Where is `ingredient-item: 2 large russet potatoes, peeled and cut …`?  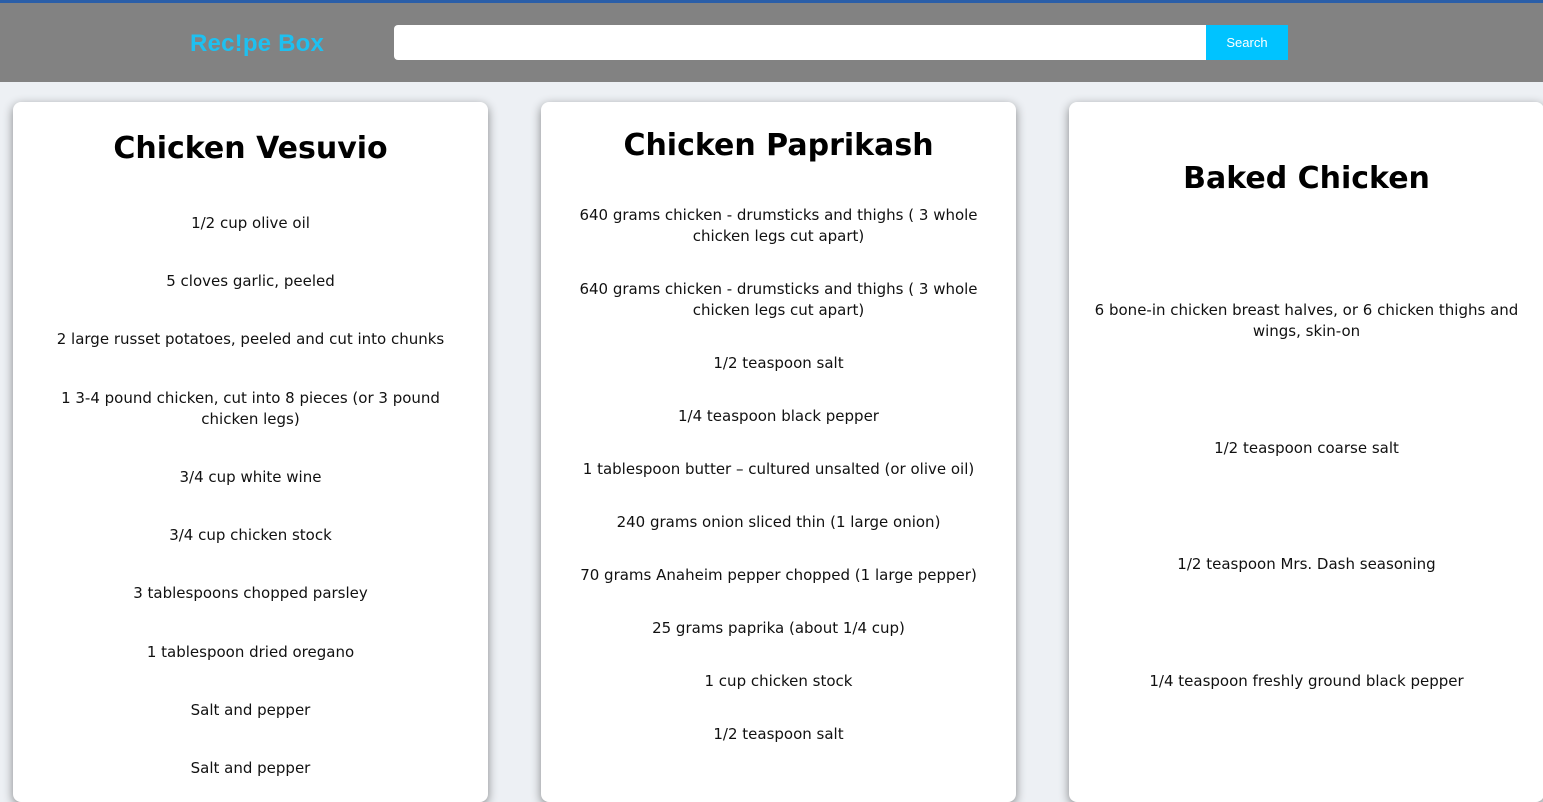 ingredient-item: 2 large russet potatoes, peeled and cut … is located at coordinates (250, 339).